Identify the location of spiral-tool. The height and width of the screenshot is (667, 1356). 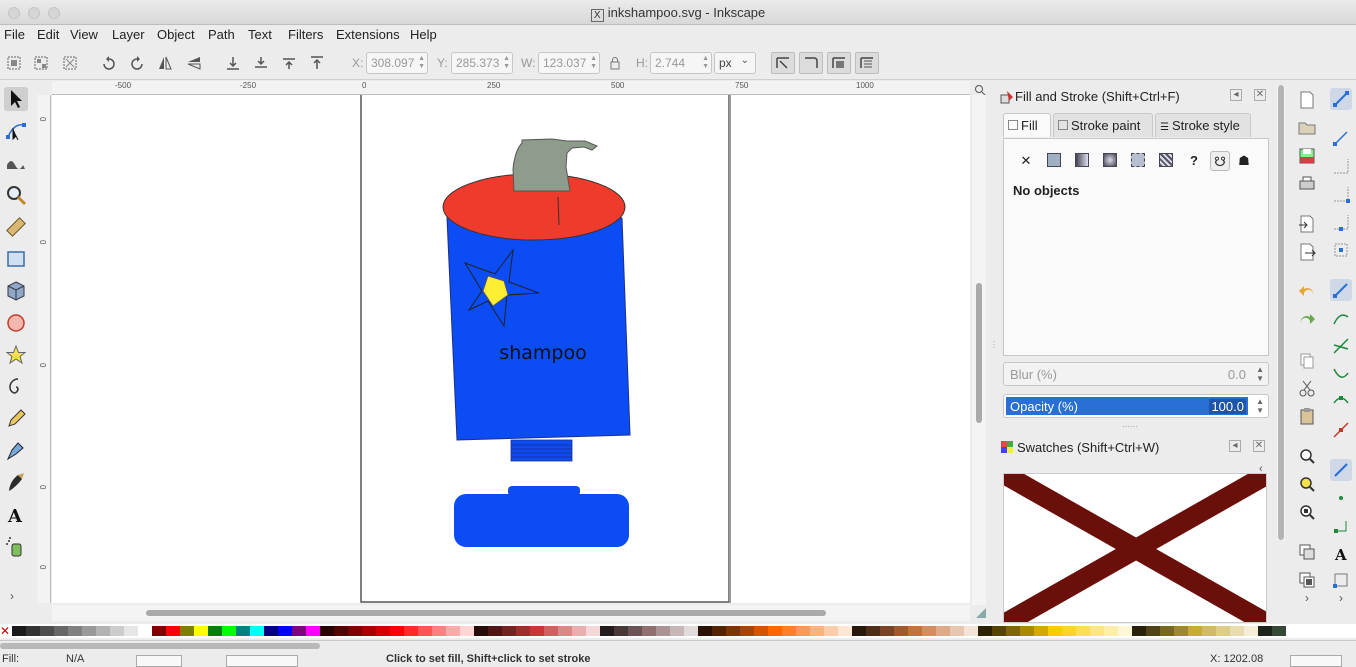
(16, 387).